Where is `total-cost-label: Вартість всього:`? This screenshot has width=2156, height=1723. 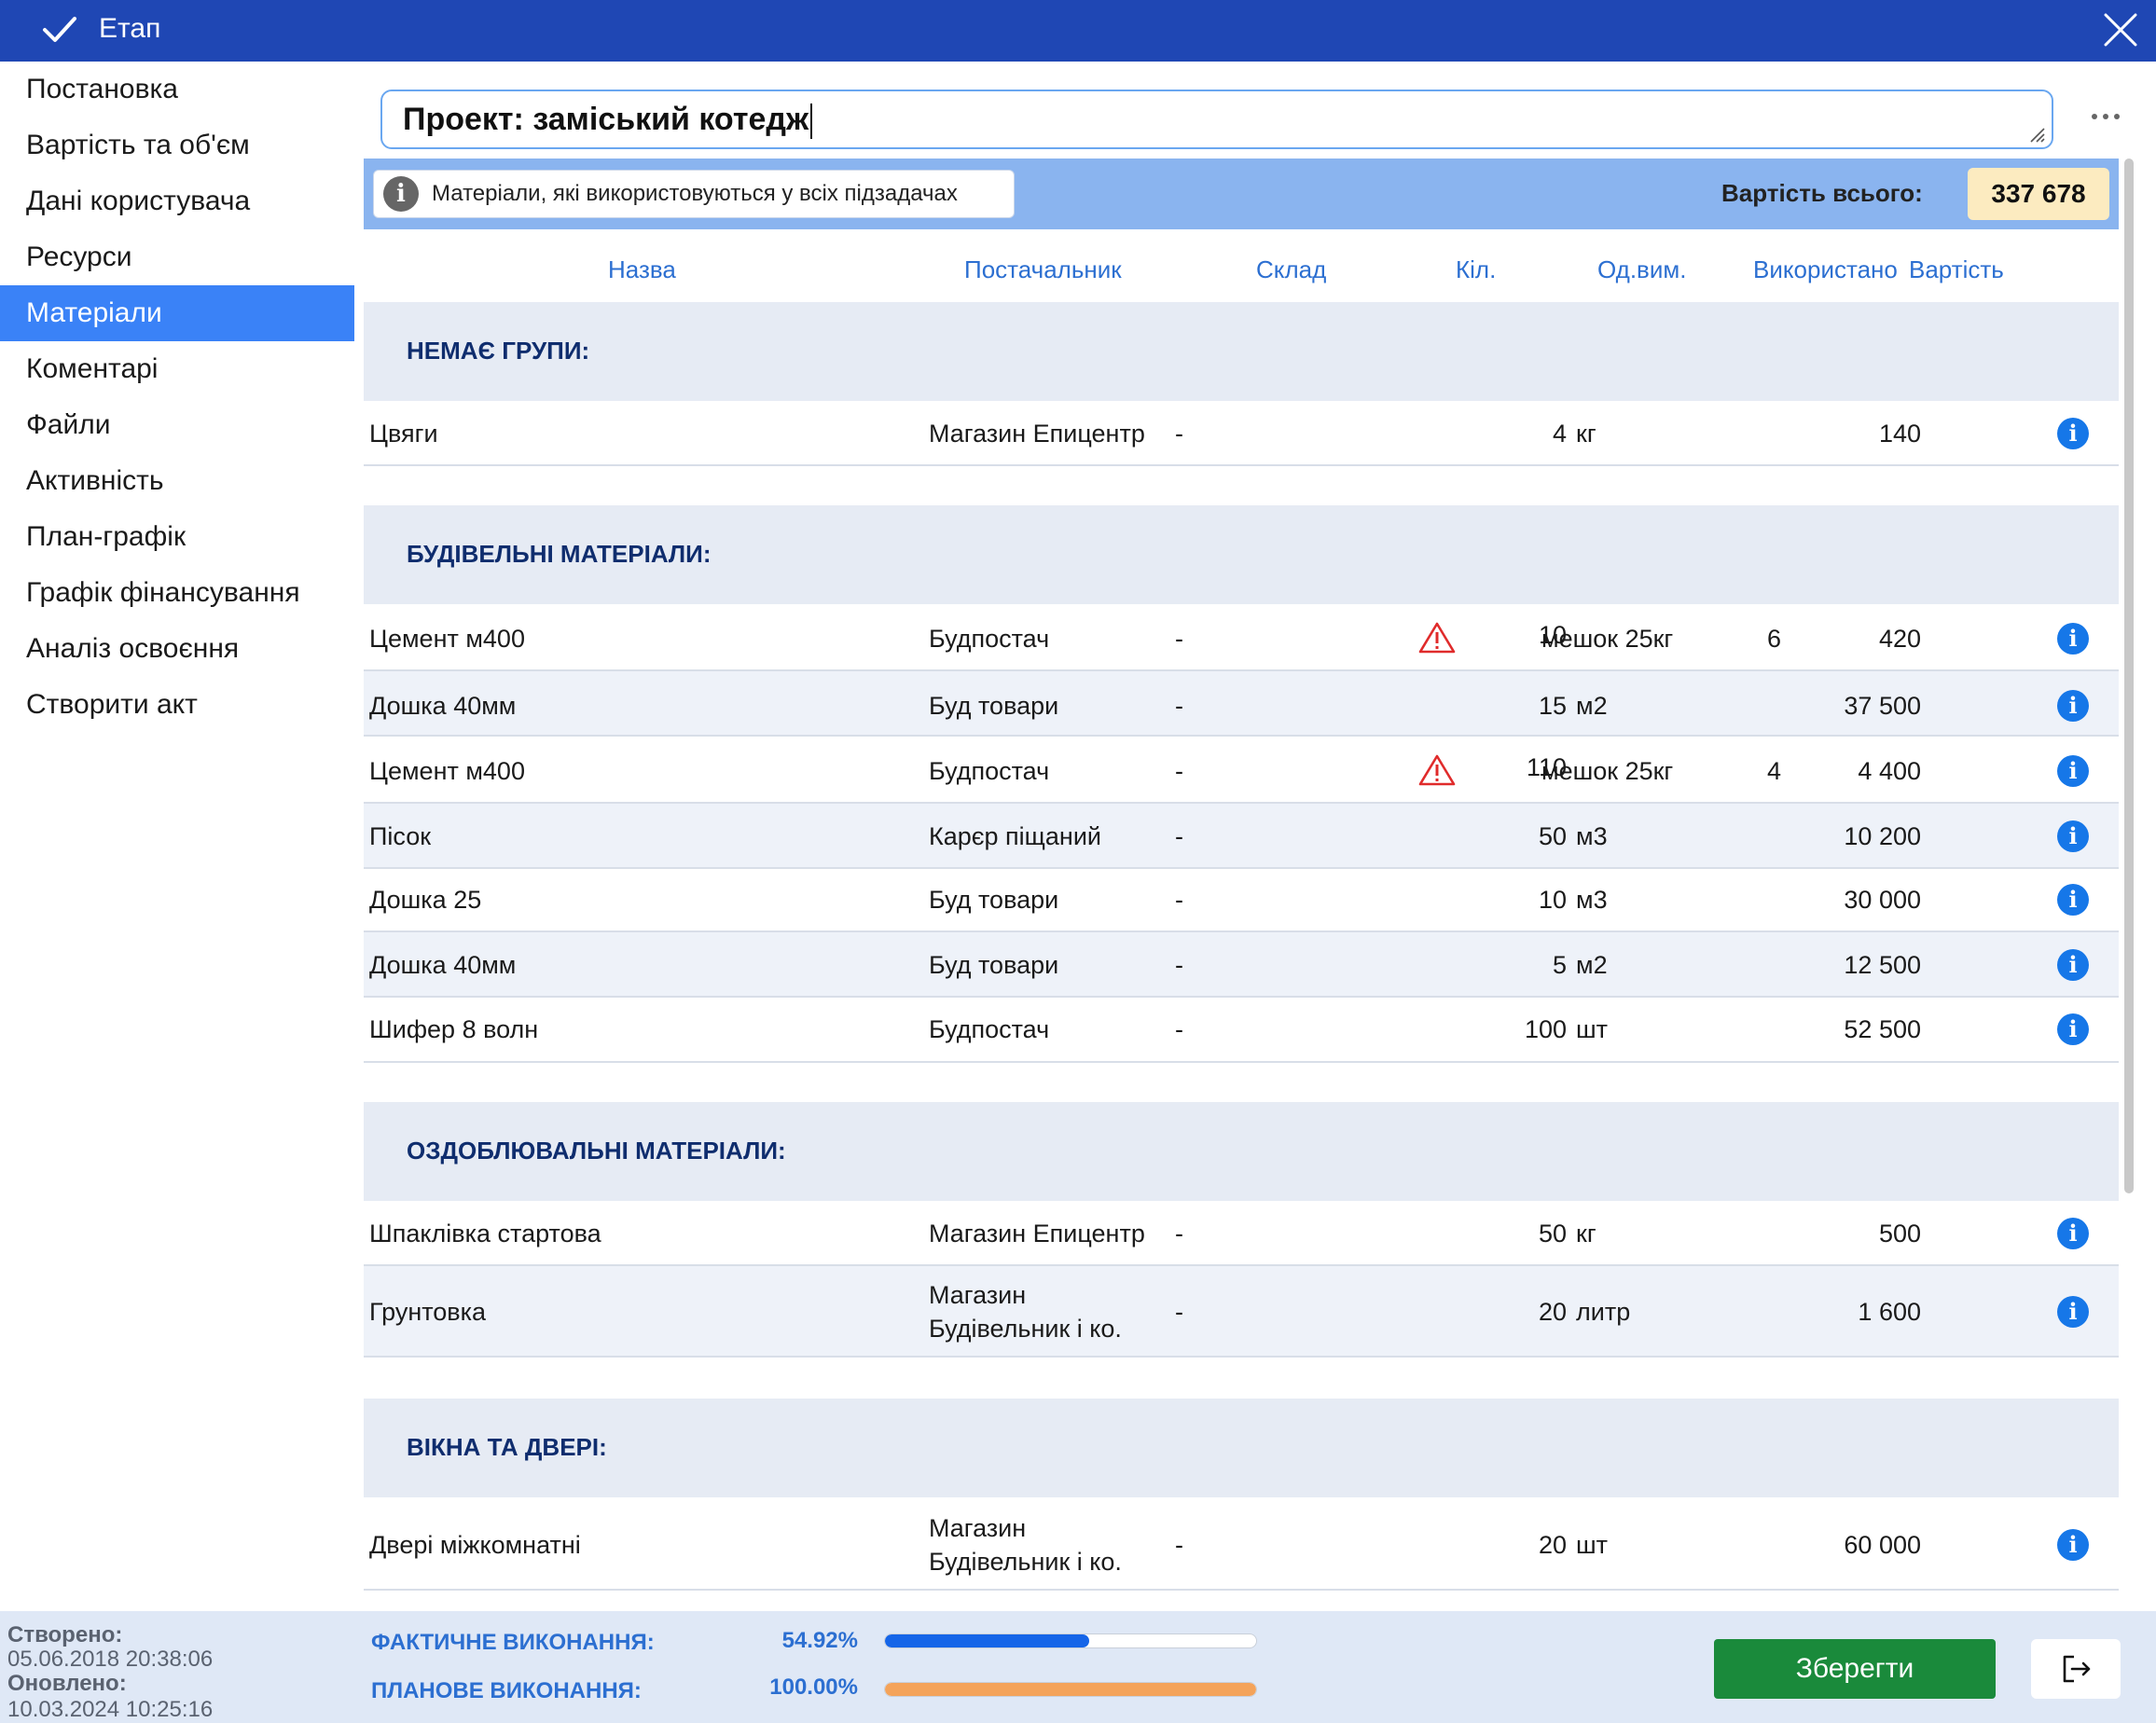 total-cost-label: Вартість всього: is located at coordinates (1822, 193).